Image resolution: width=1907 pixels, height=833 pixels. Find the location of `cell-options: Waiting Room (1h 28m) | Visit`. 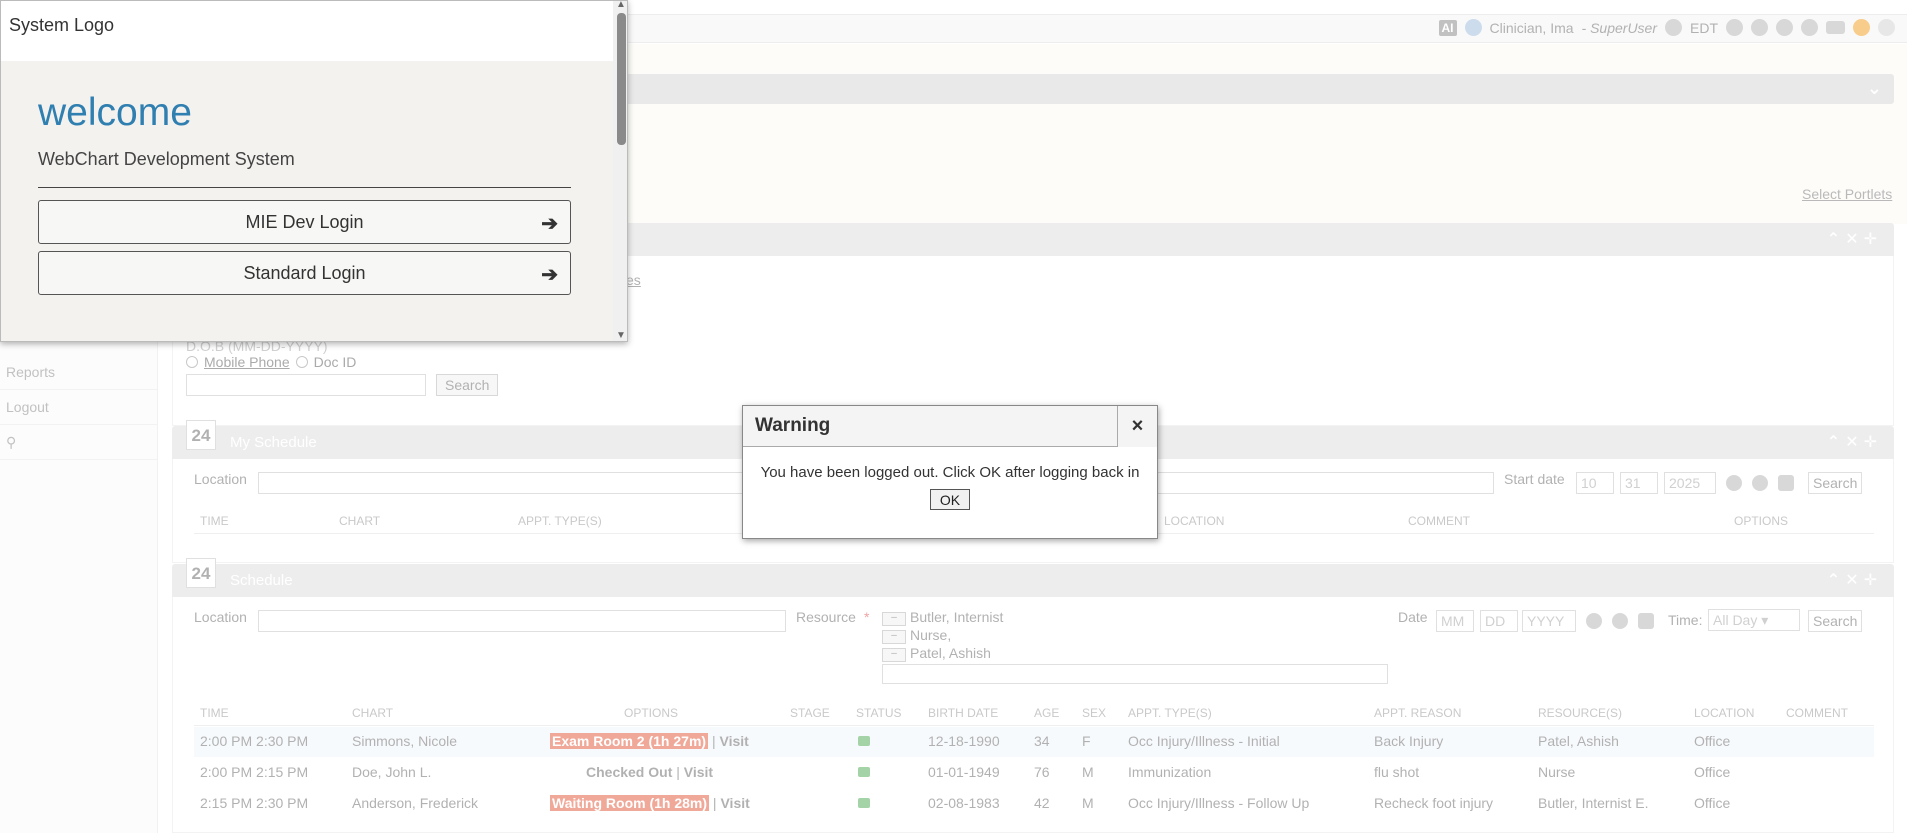

cell-options: Waiting Room (1h 28m) | Visit is located at coordinates (650, 803).